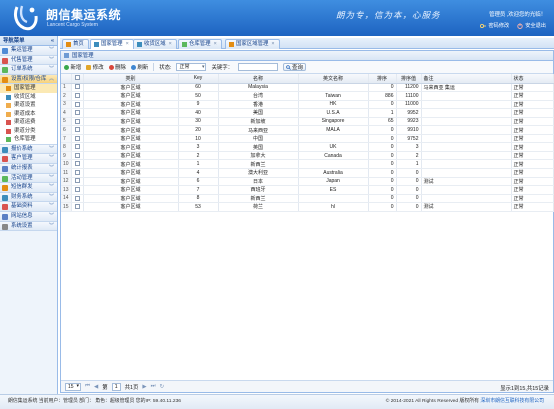 This screenshot has width=554, height=409. I want to click on search-label: 查询, so click(297, 68).